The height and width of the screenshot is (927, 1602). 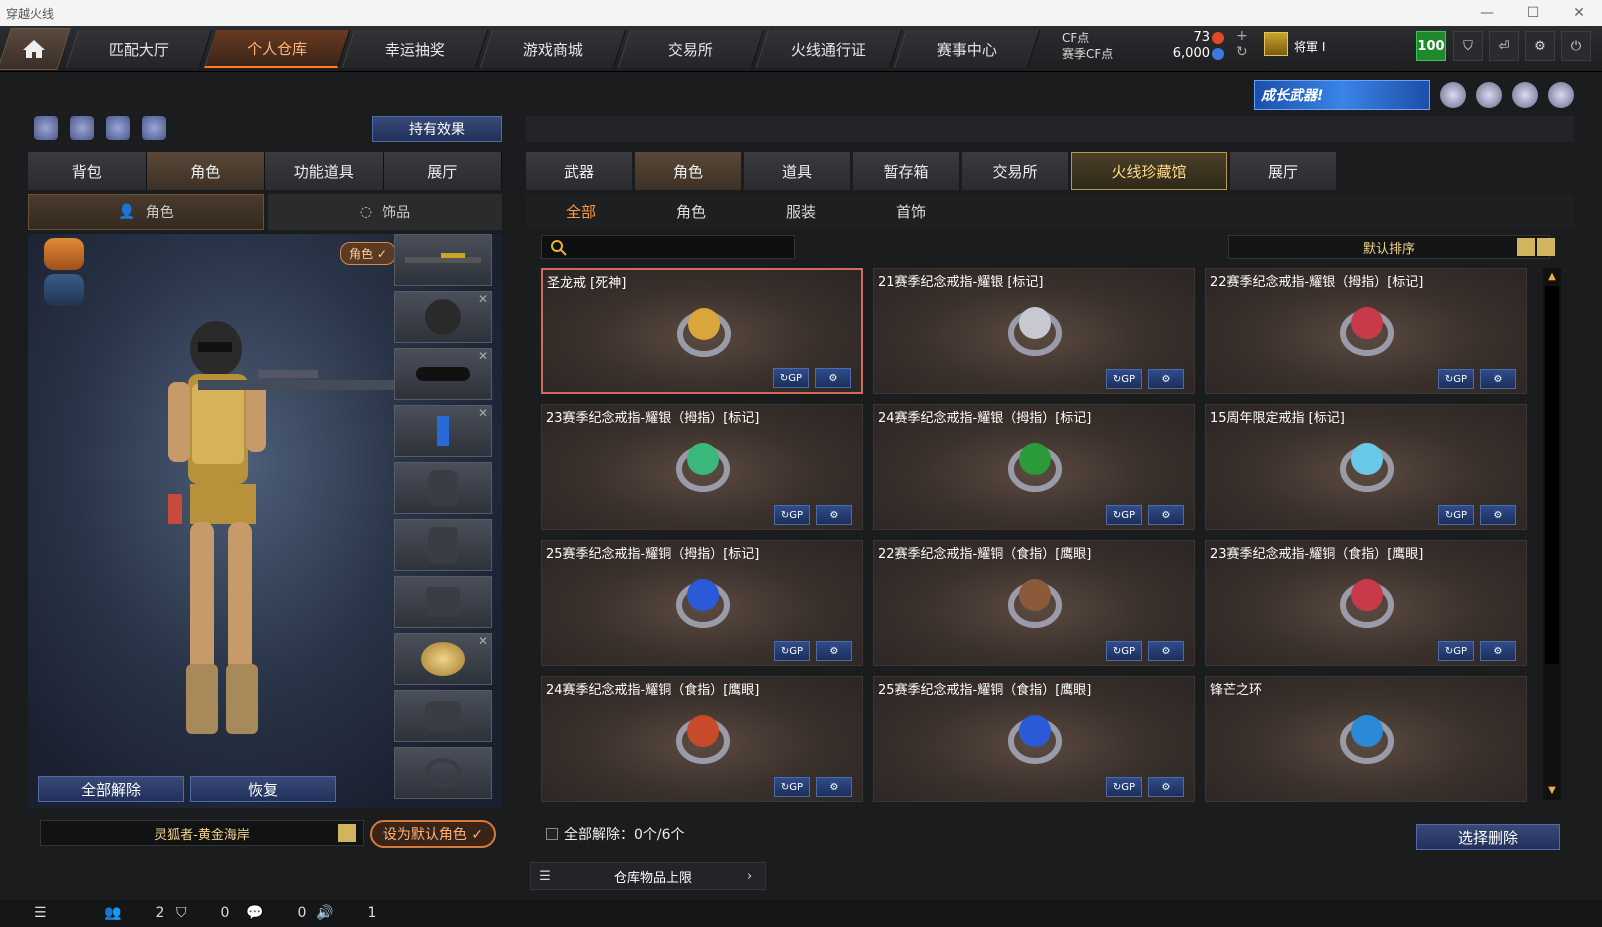 I want to click on slot-ring: ✕, so click(x=443, y=659).